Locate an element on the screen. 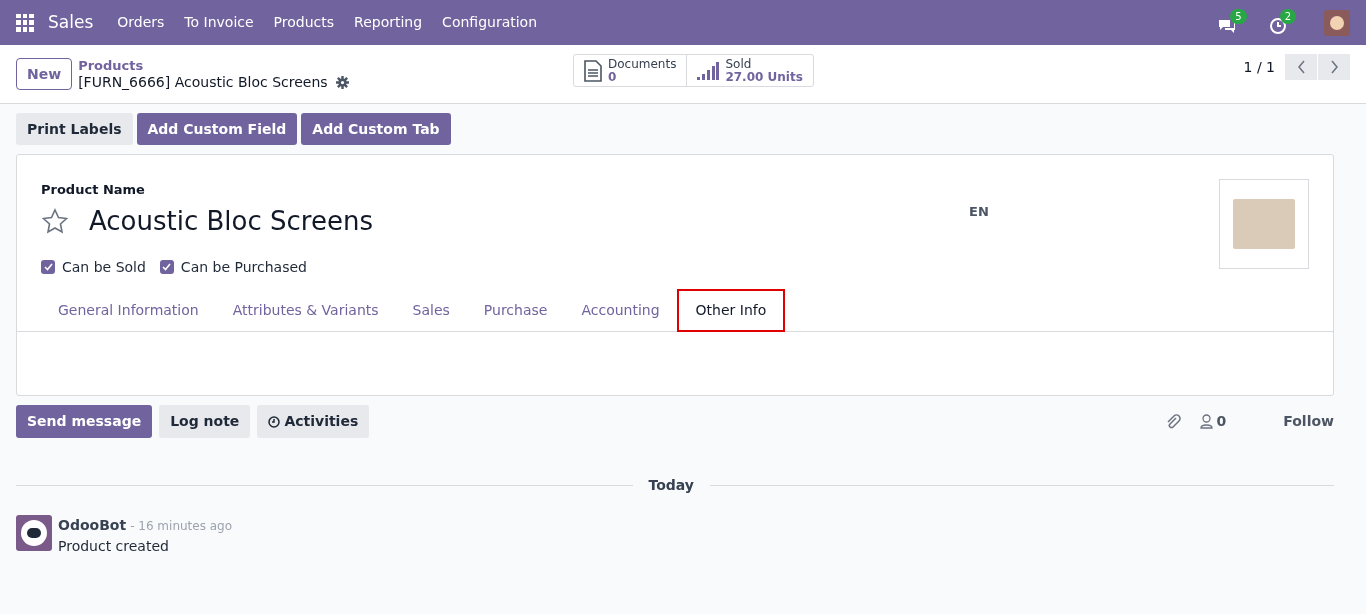  person-icon is located at coordinates (1207, 421).